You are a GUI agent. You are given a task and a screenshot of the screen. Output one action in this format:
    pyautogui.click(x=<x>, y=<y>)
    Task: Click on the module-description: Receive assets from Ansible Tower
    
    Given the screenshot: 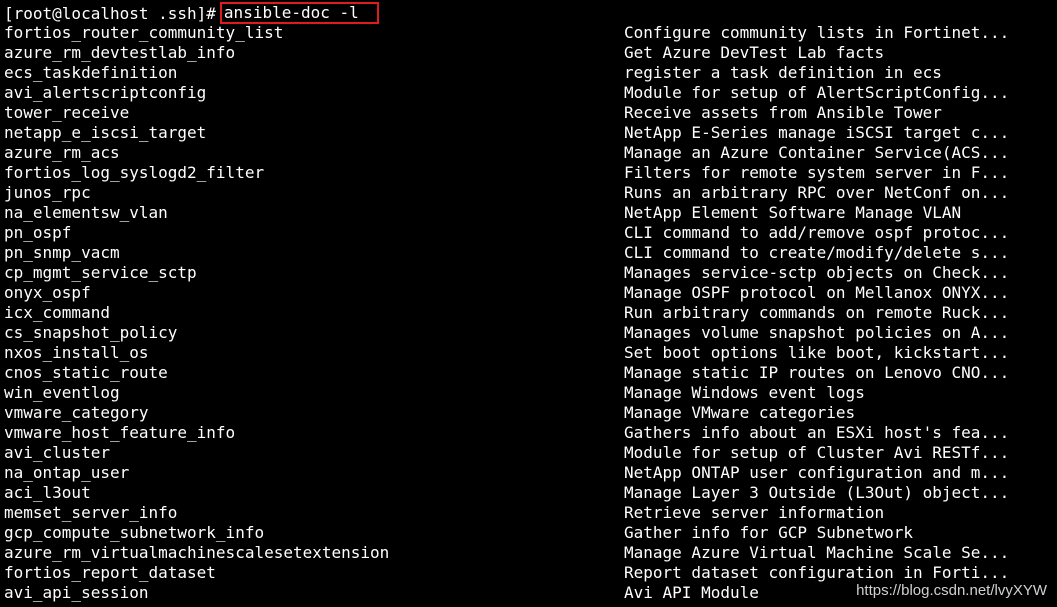 What is the action you would take?
    pyautogui.click(x=783, y=112)
    